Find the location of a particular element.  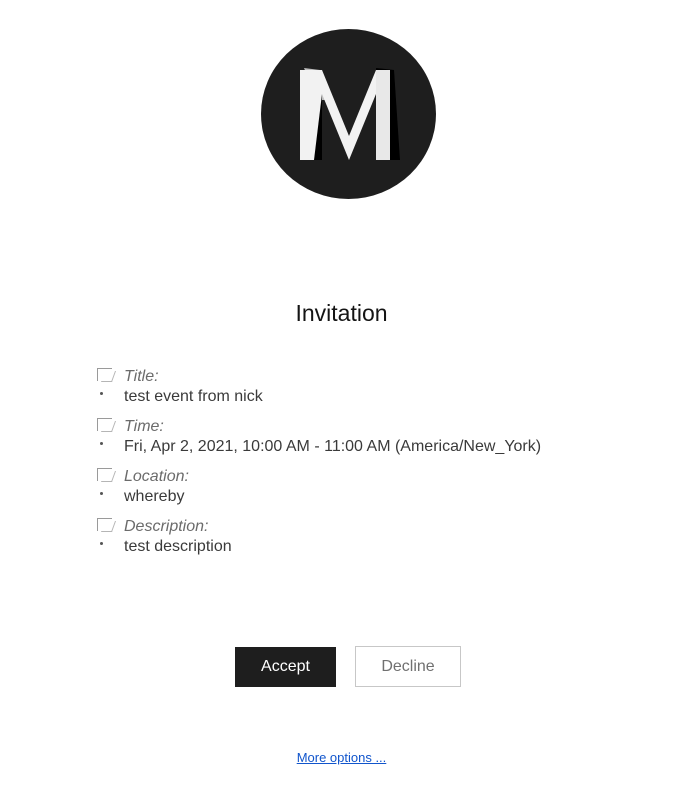

m-logo is located at coordinates (348, 114).